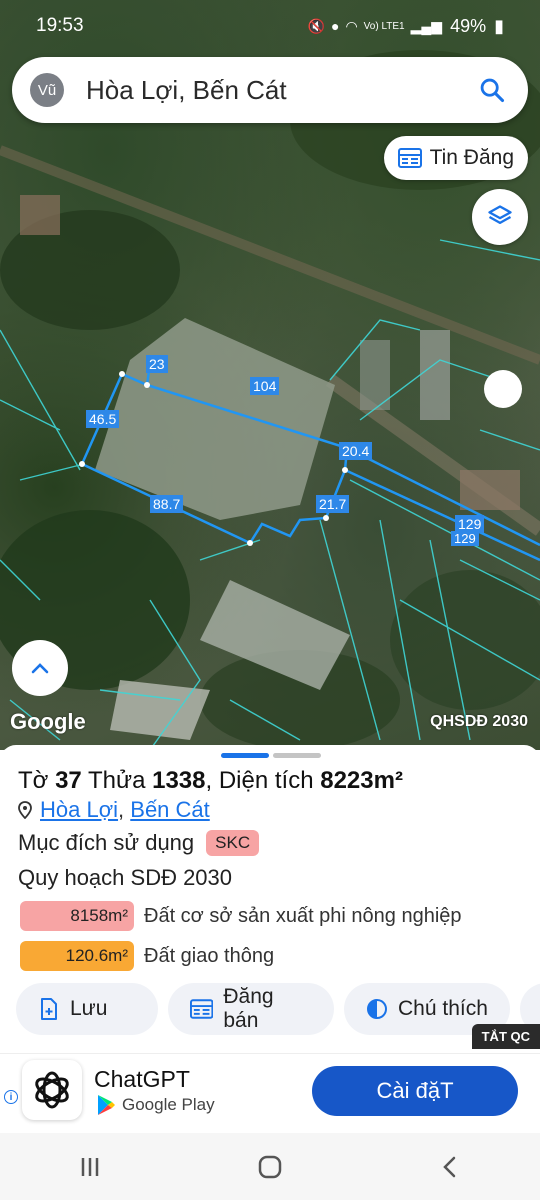 The height and width of the screenshot is (1200, 540). I want to click on search-bar: Vũ Hòa Lợi, Bến Cát, so click(270, 90).